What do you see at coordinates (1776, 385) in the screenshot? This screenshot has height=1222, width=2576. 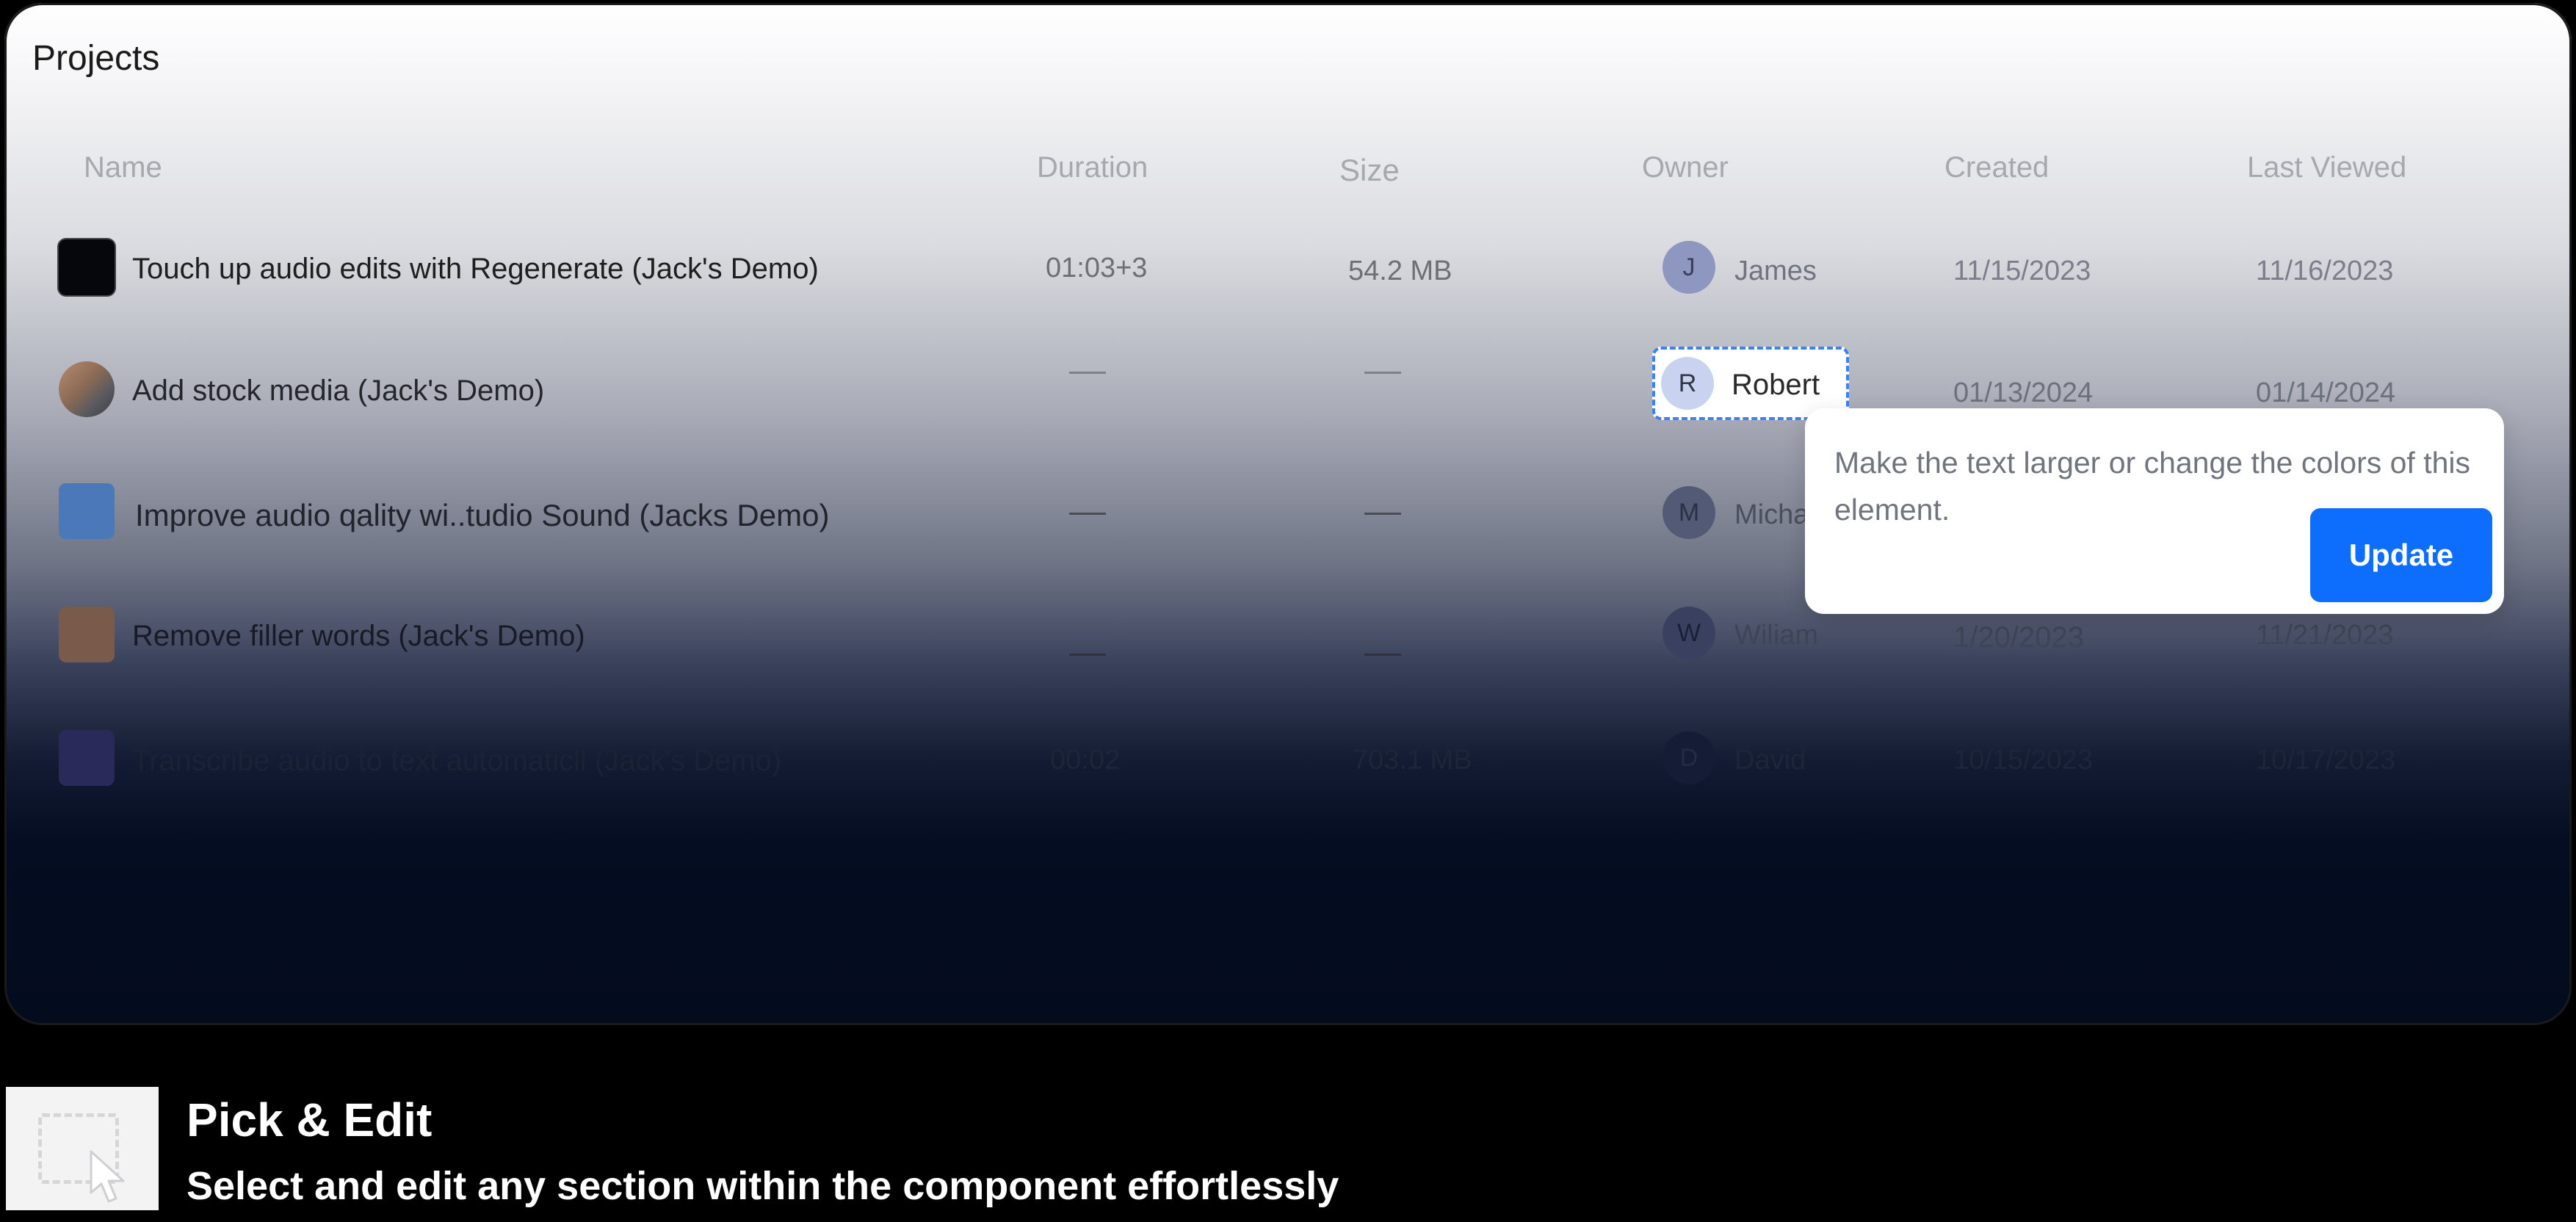 I see `owner-name: Robert` at bounding box center [1776, 385].